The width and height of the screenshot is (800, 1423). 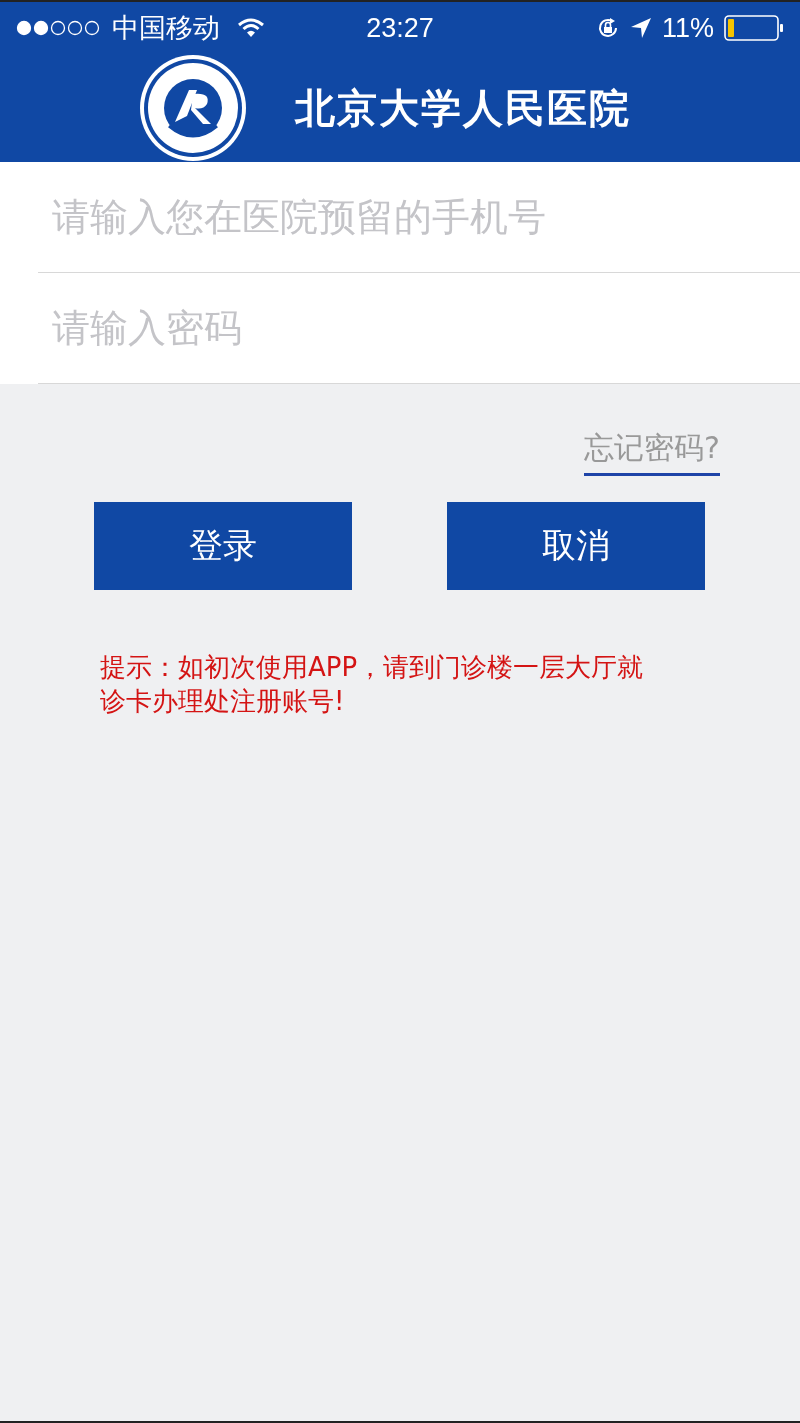 I want to click on cancel-button: 取消, so click(x=576, y=546).